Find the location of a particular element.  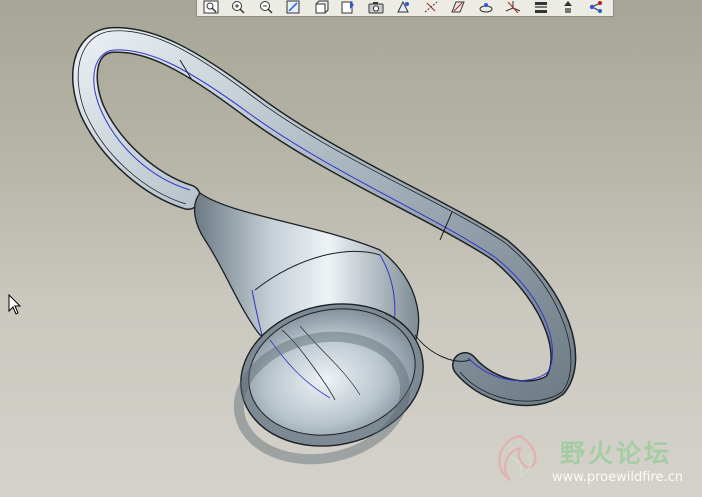

watermark-url: www.proewildfire.cn is located at coordinates (617, 477).